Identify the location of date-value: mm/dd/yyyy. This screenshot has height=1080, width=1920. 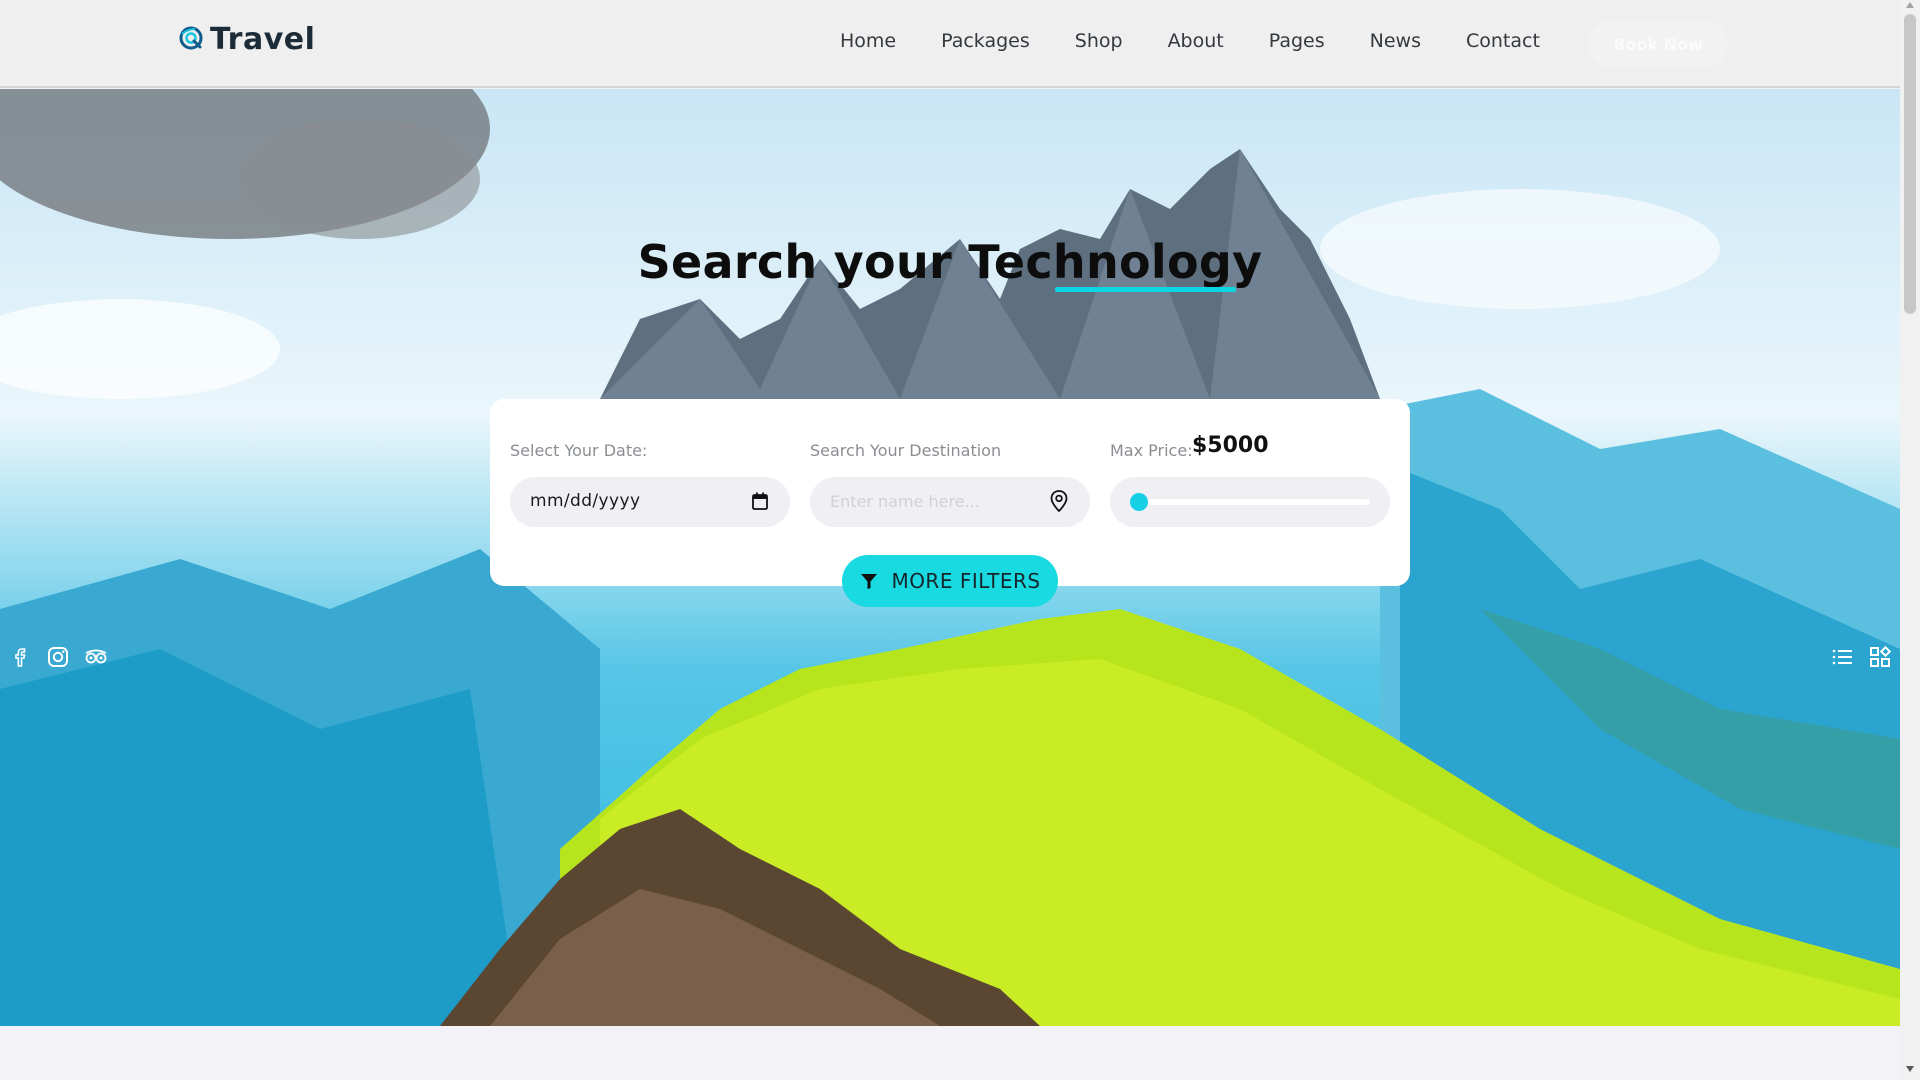
(585, 501).